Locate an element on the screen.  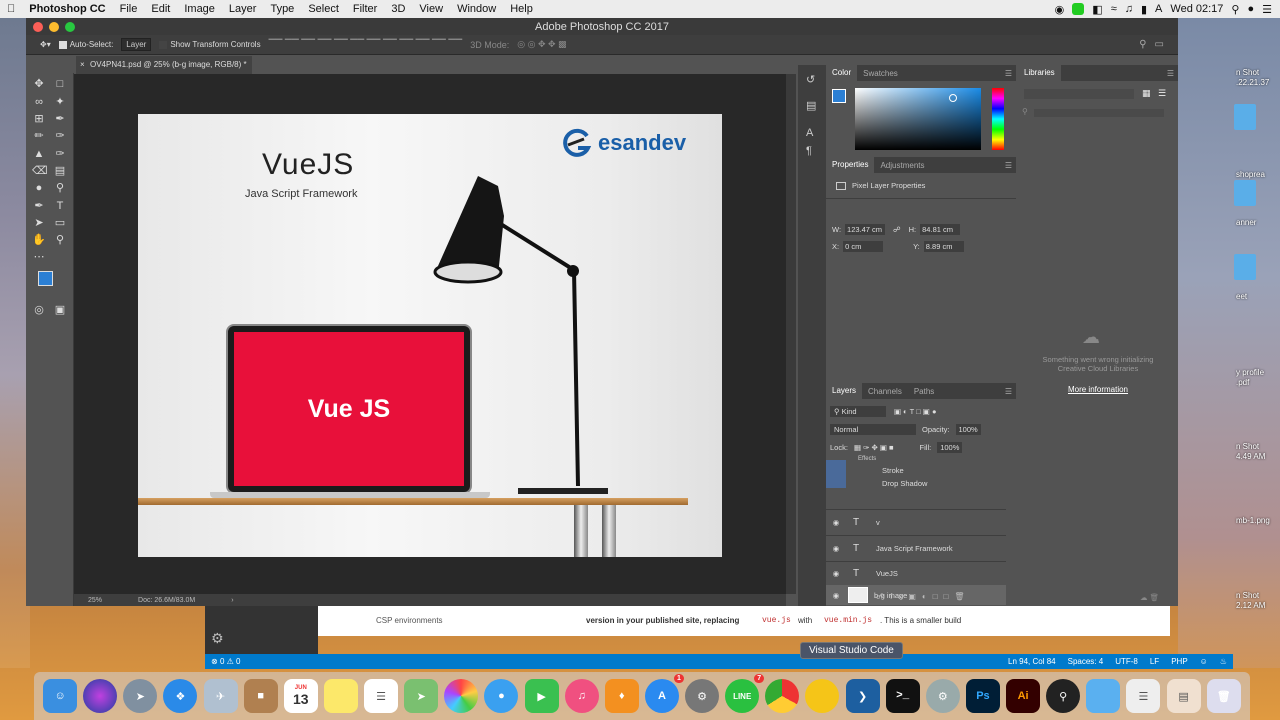
list-view-icon: ☰ is located at coordinates (1162, 93).